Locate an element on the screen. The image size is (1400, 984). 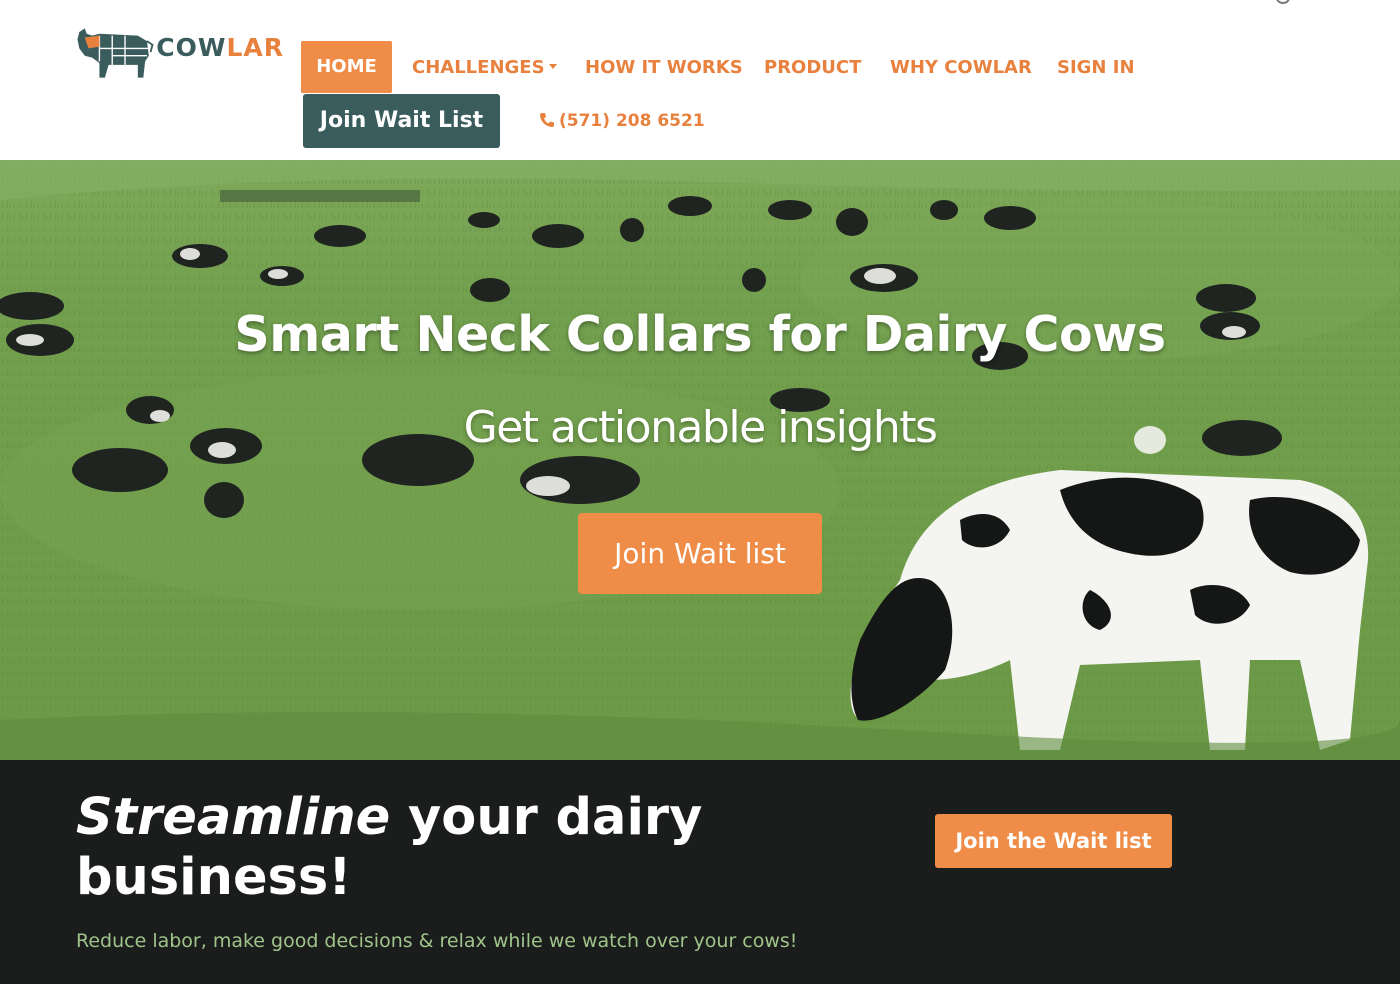
join-the-wait-list-button: Join the Wait list is located at coordinates (1053, 841).